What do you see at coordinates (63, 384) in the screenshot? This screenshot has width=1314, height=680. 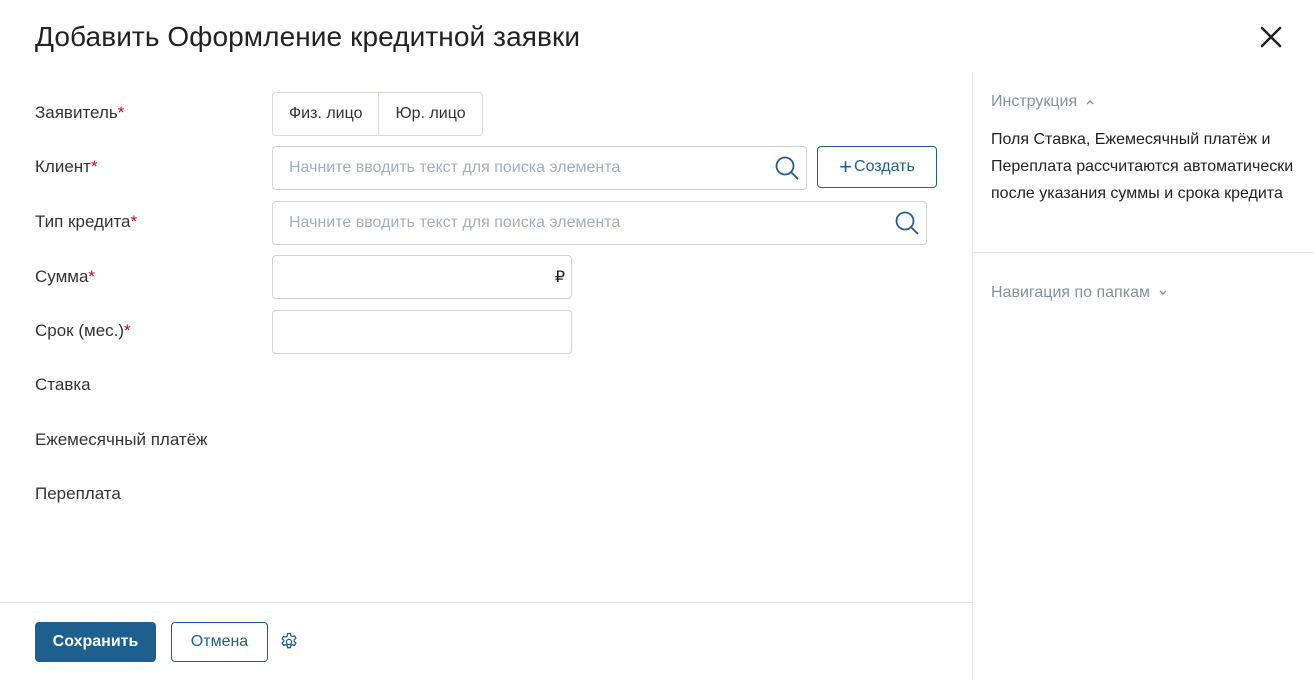 I see `rate-label: Ставка` at bounding box center [63, 384].